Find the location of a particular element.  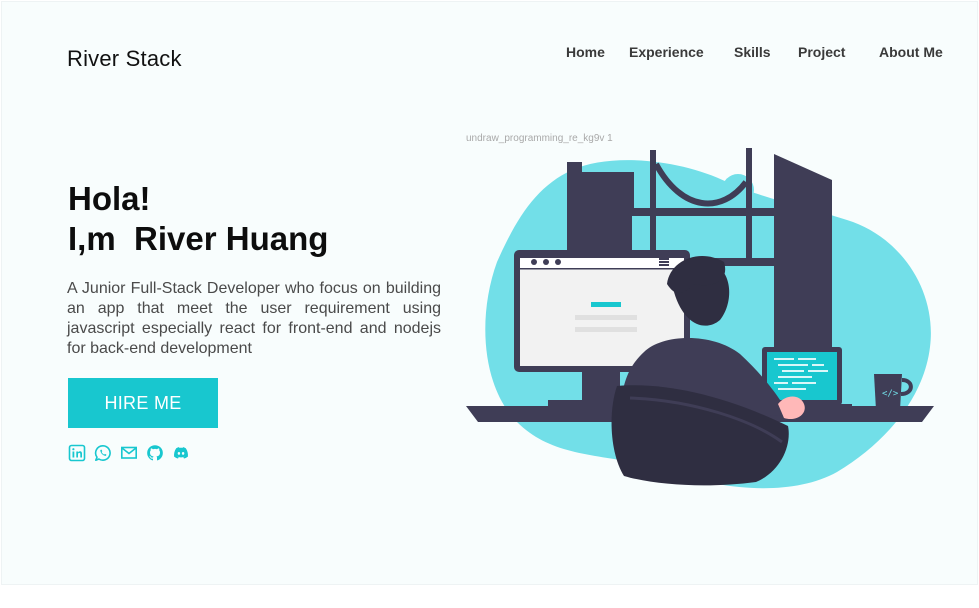

hero-heading: Hola! I,m River Huang is located at coordinates (198, 219).